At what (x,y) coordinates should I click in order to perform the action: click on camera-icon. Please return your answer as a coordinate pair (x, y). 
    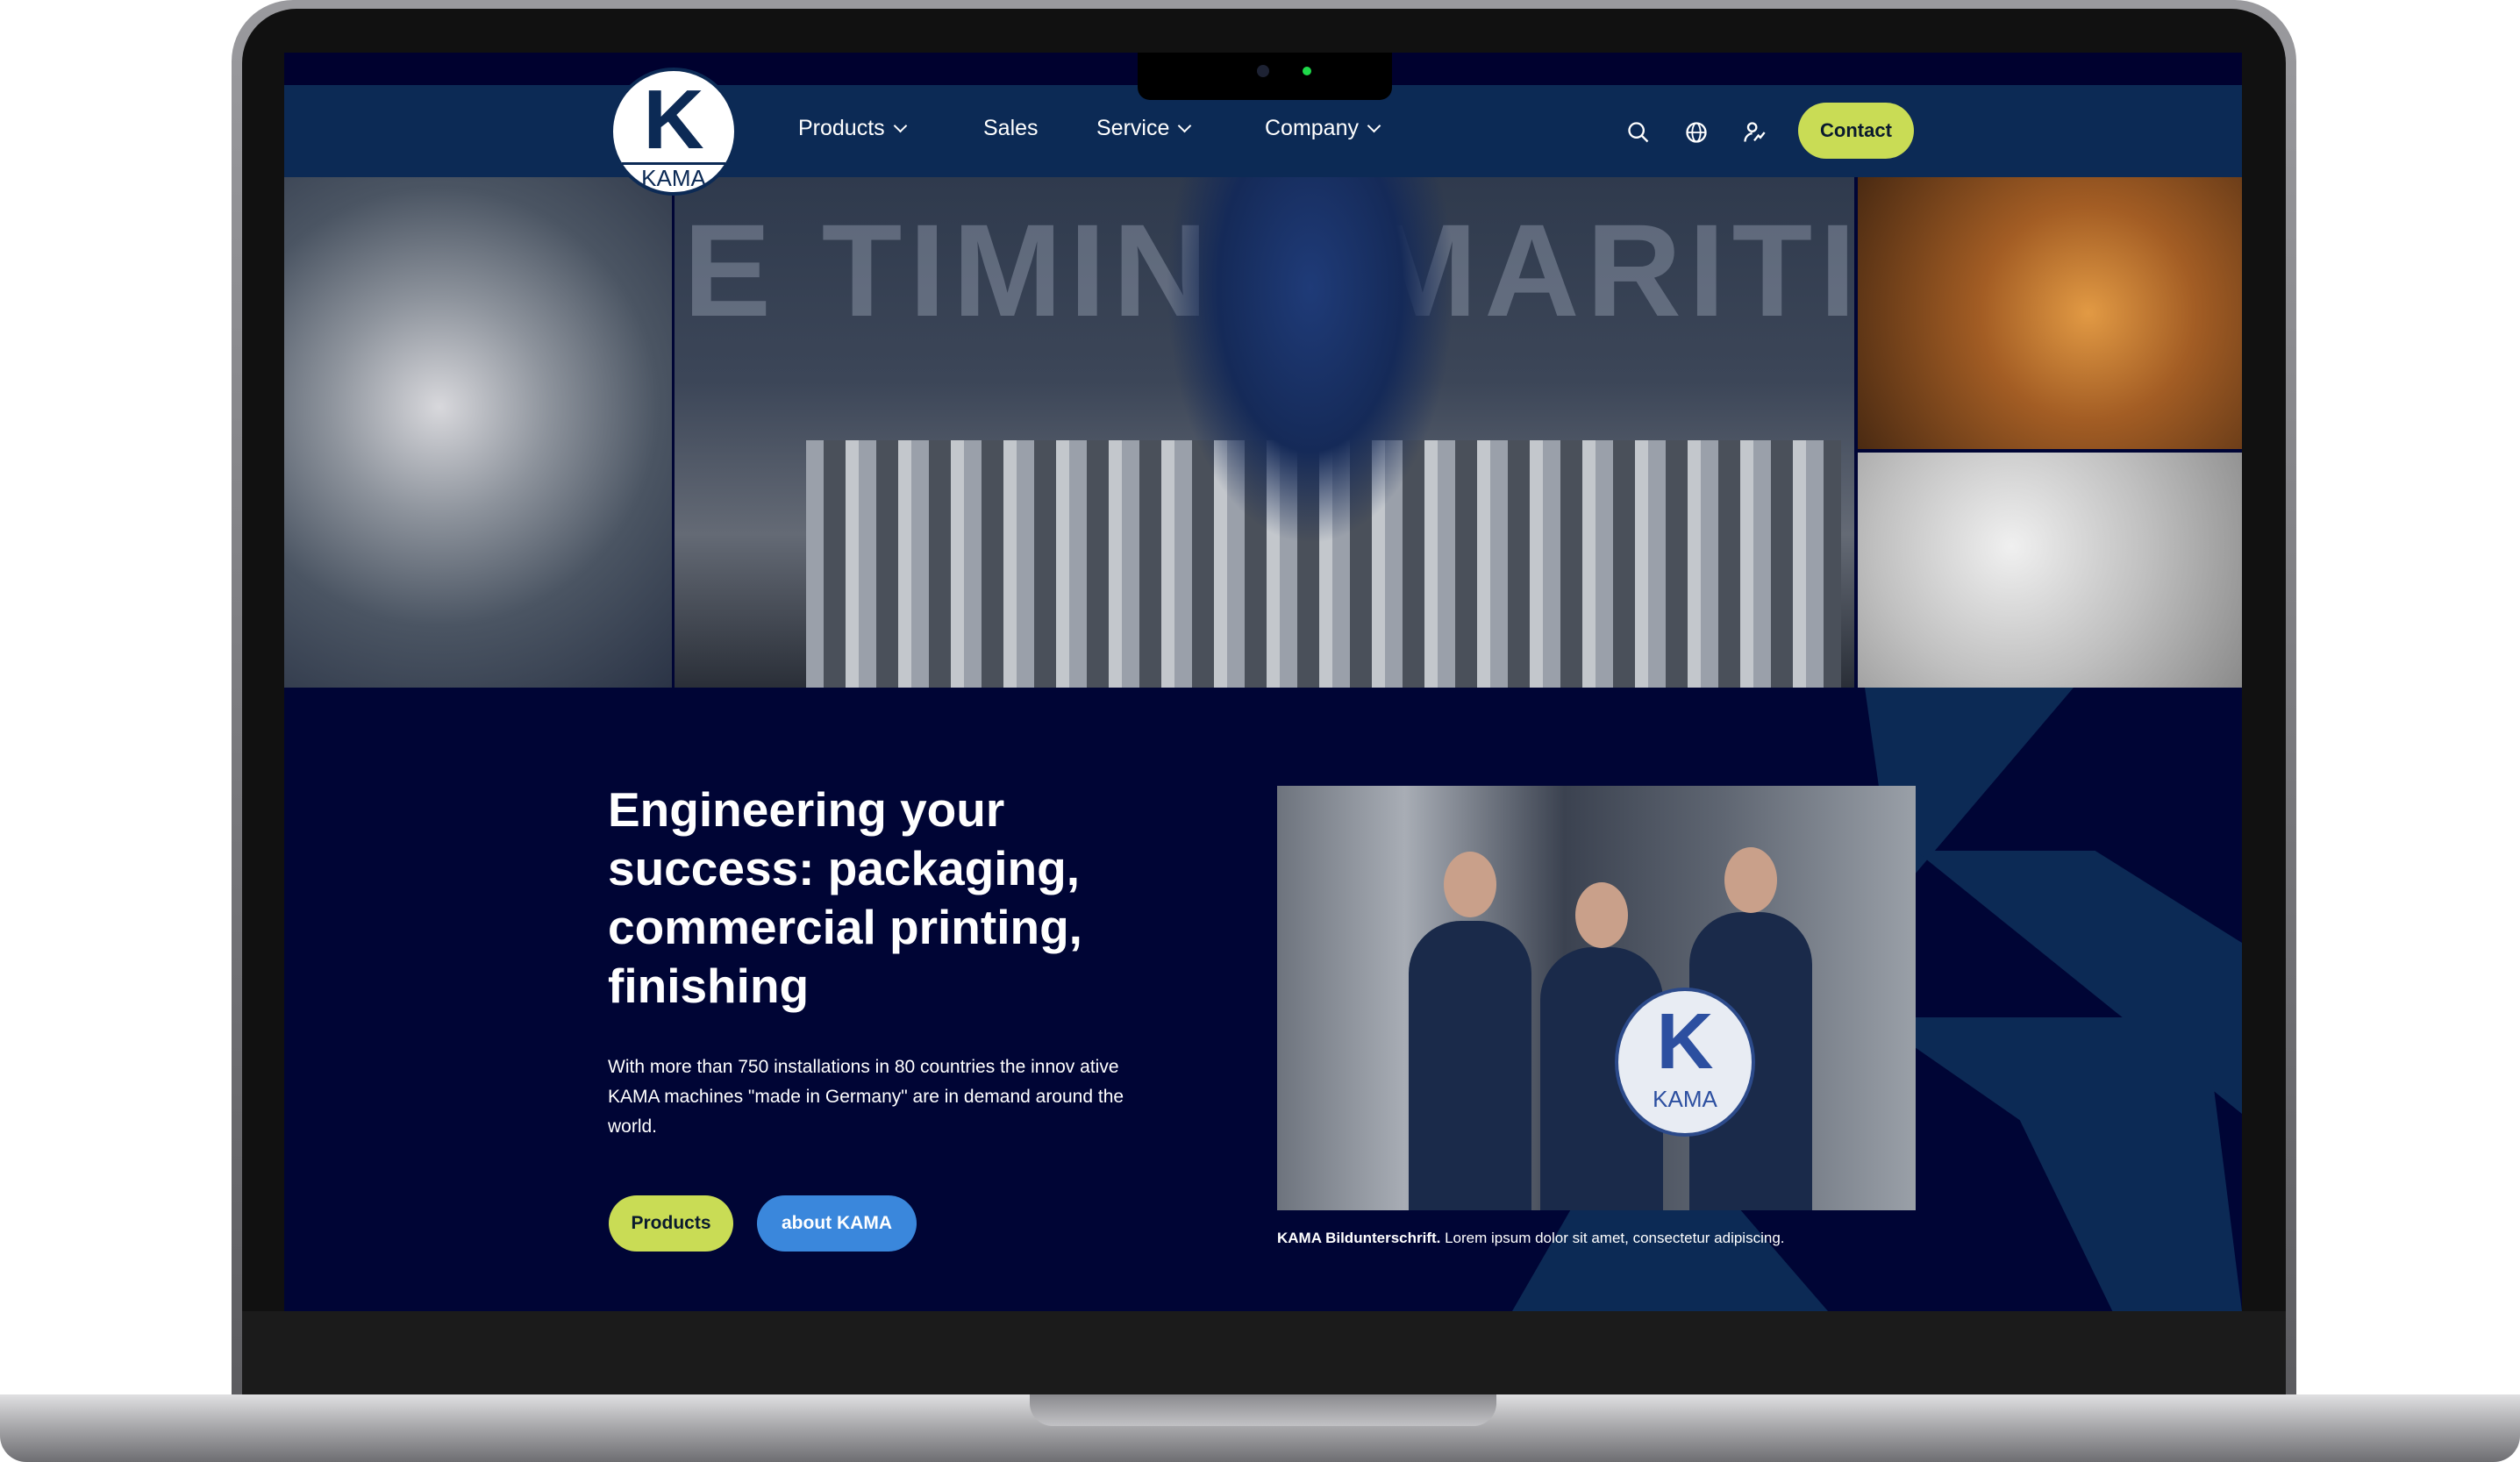
    Looking at the image, I should click on (1263, 71).